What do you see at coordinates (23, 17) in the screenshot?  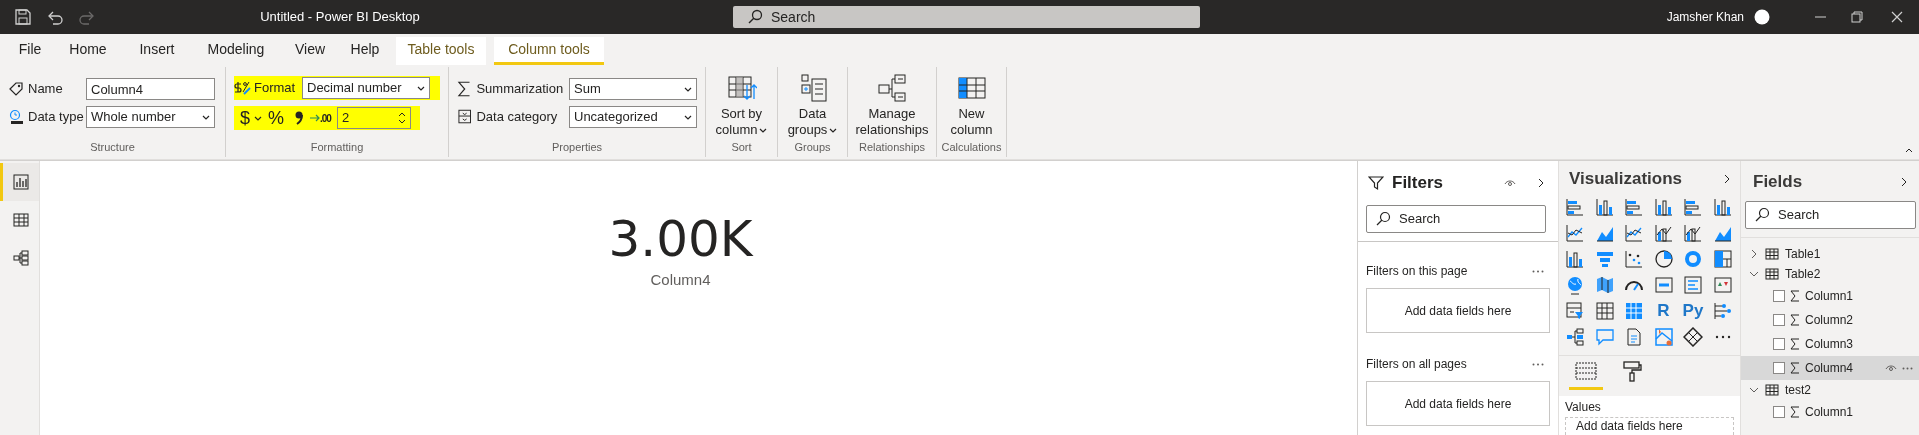 I see `save-icon` at bounding box center [23, 17].